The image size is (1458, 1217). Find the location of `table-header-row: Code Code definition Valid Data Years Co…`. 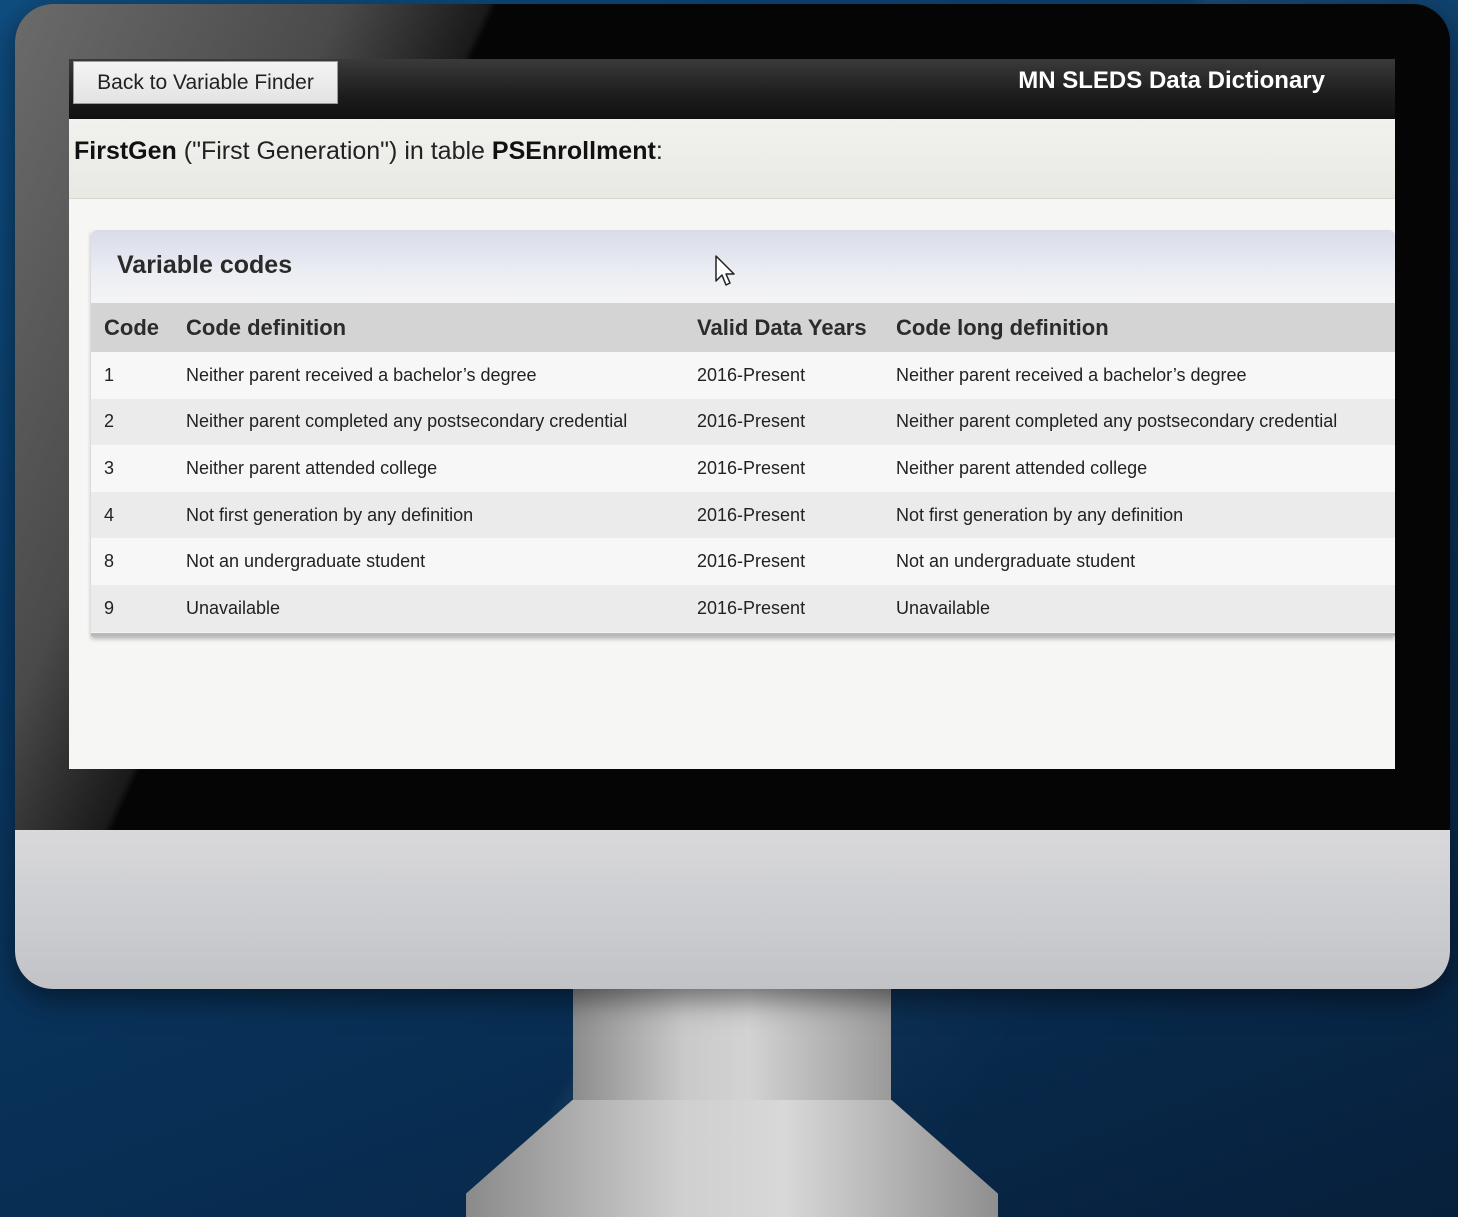

table-header-row: Code Code definition Valid Data Years Co… is located at coordinates (743, 327).